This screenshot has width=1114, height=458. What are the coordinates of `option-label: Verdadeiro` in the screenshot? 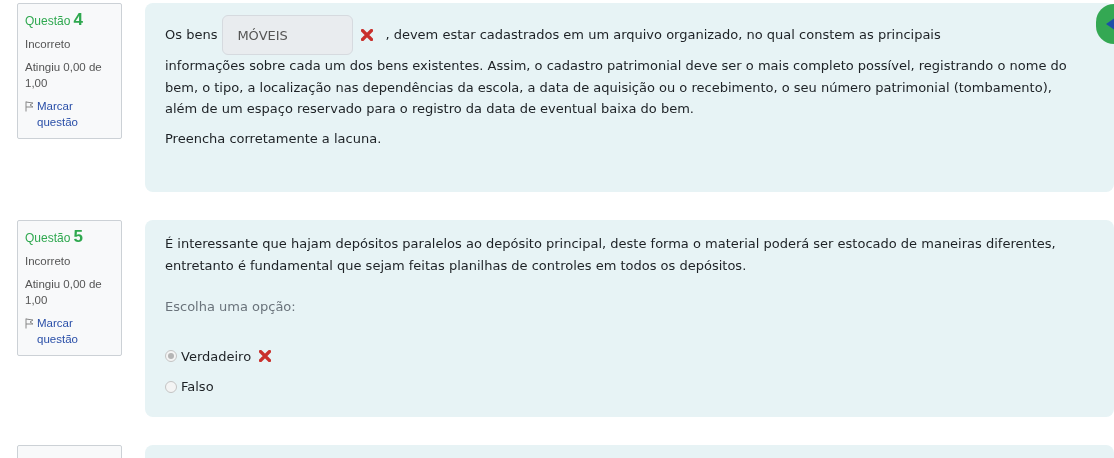 It's located at (216, 356).